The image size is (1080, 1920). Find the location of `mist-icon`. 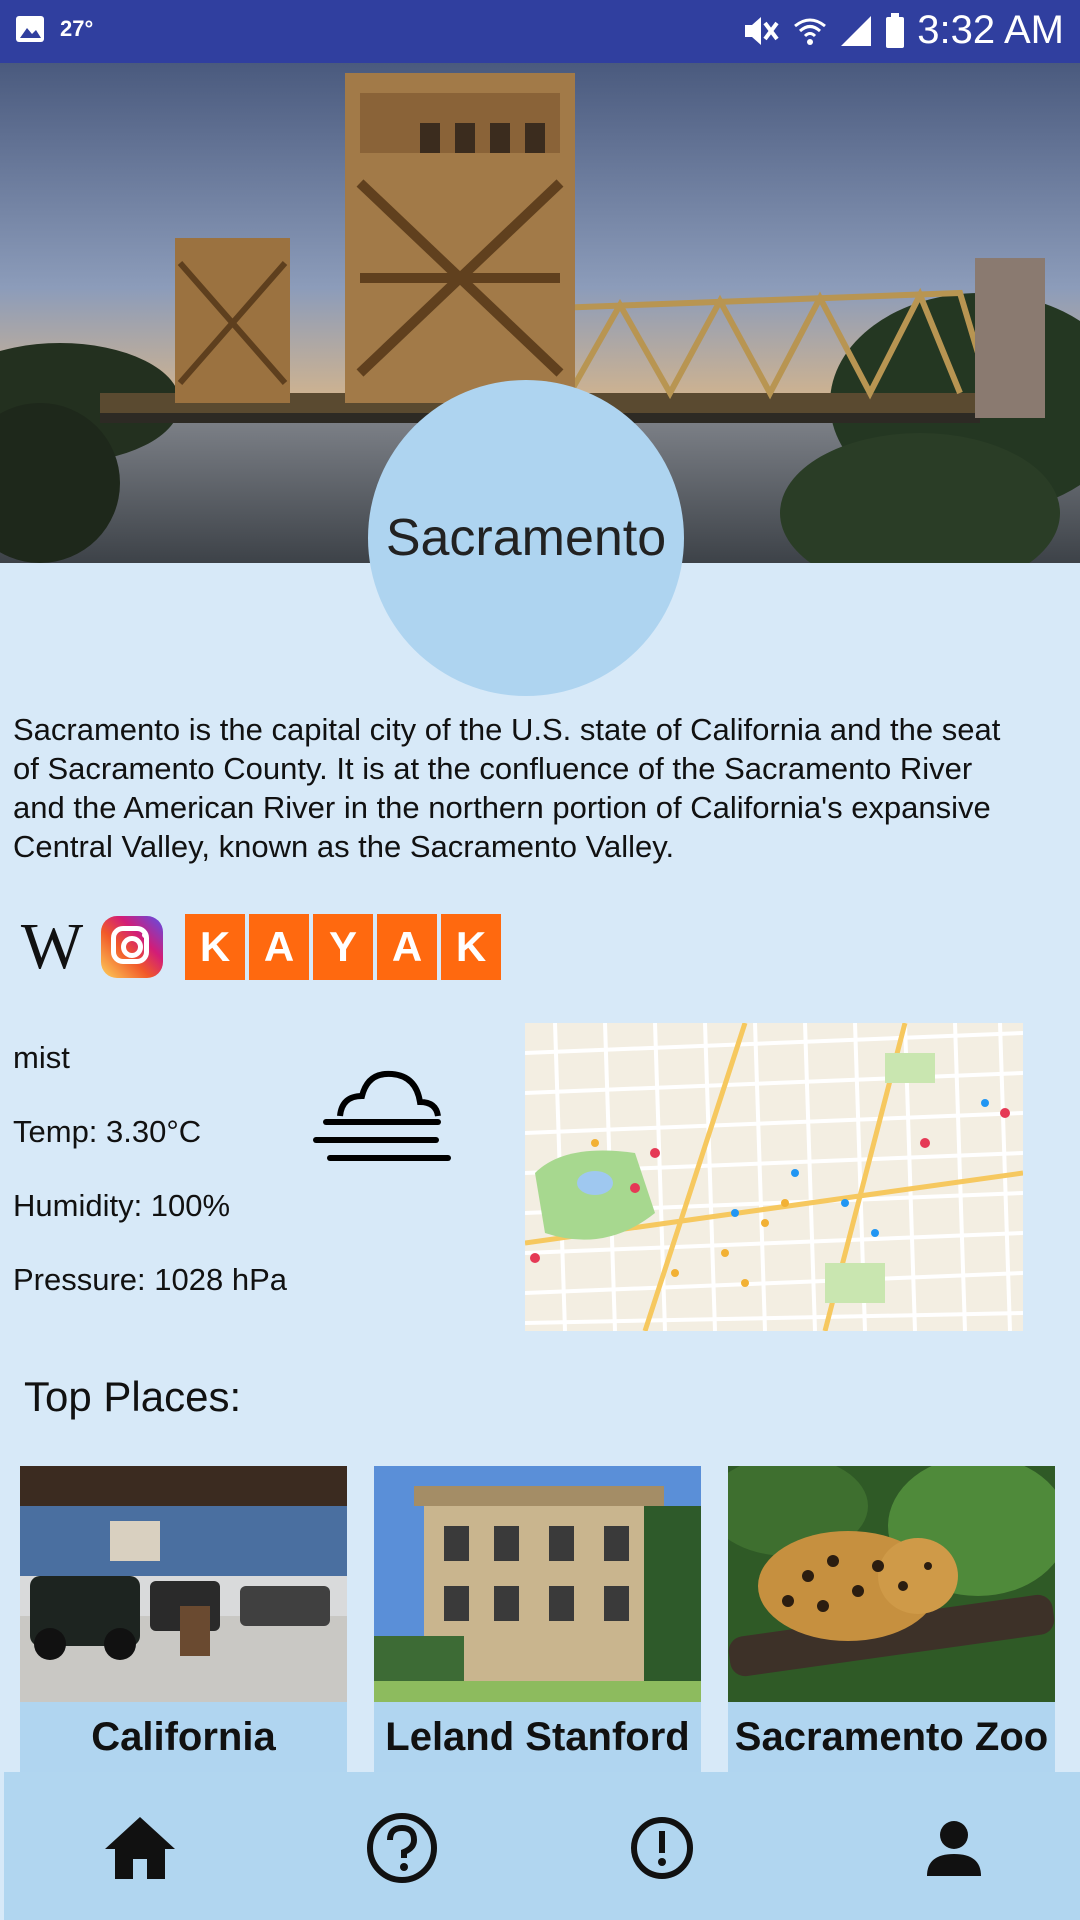

mist-icon is located at coordinates (382, 1115).